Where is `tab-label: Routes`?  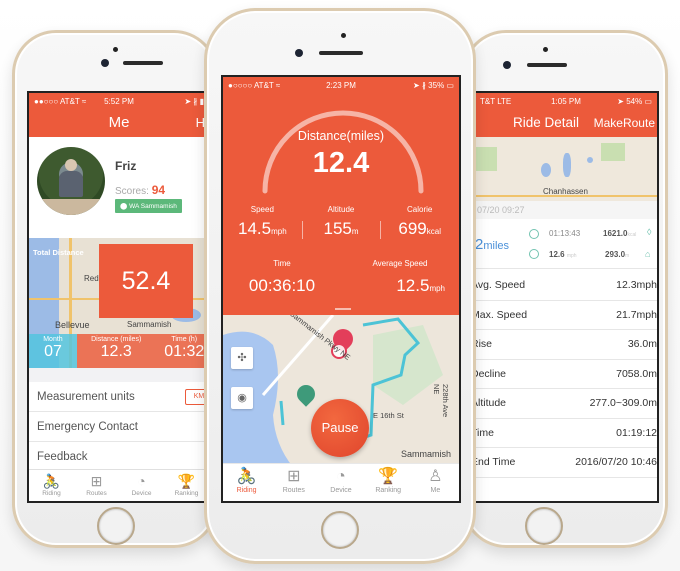 tab-label: Routes is located at coordinates (96, 493).